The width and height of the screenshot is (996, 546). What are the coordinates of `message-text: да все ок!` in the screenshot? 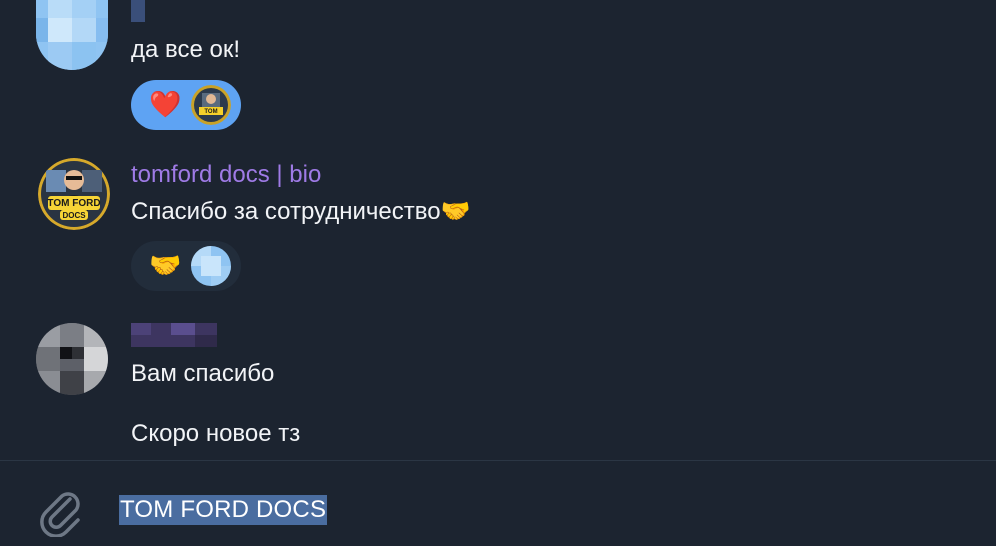 It's located at (186, 49).